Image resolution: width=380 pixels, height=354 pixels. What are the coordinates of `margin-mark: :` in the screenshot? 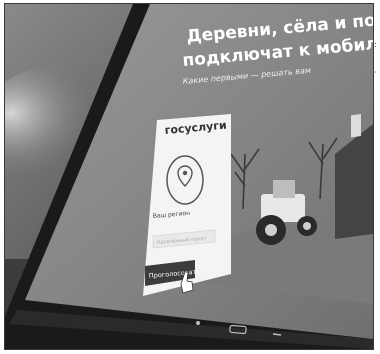 It's located at (375, 44).